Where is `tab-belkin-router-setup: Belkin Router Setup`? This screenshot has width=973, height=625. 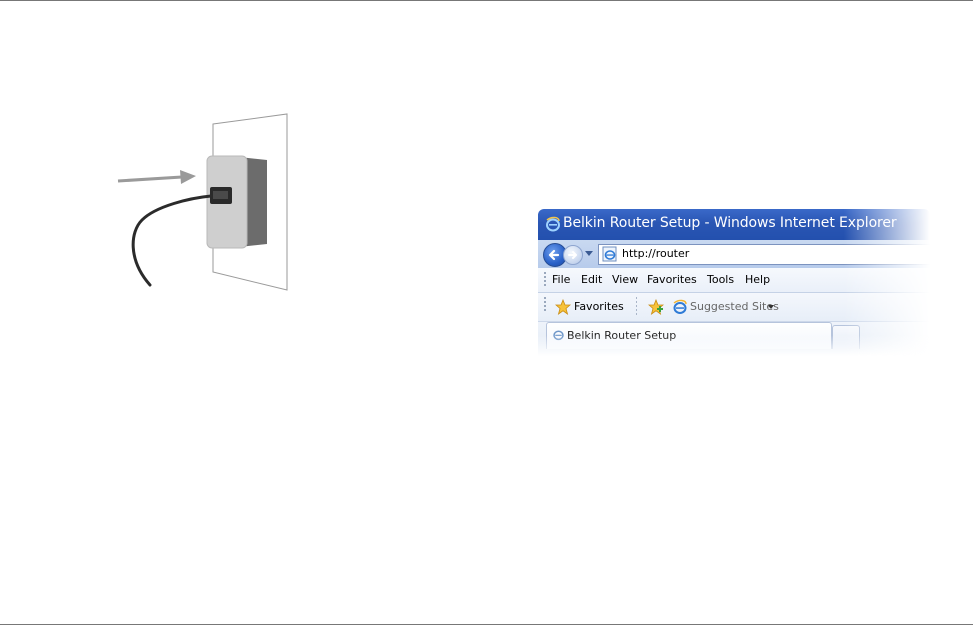 tab-belkin-router-setup: Belkin Router Setup is located at coordinates (689, 335).